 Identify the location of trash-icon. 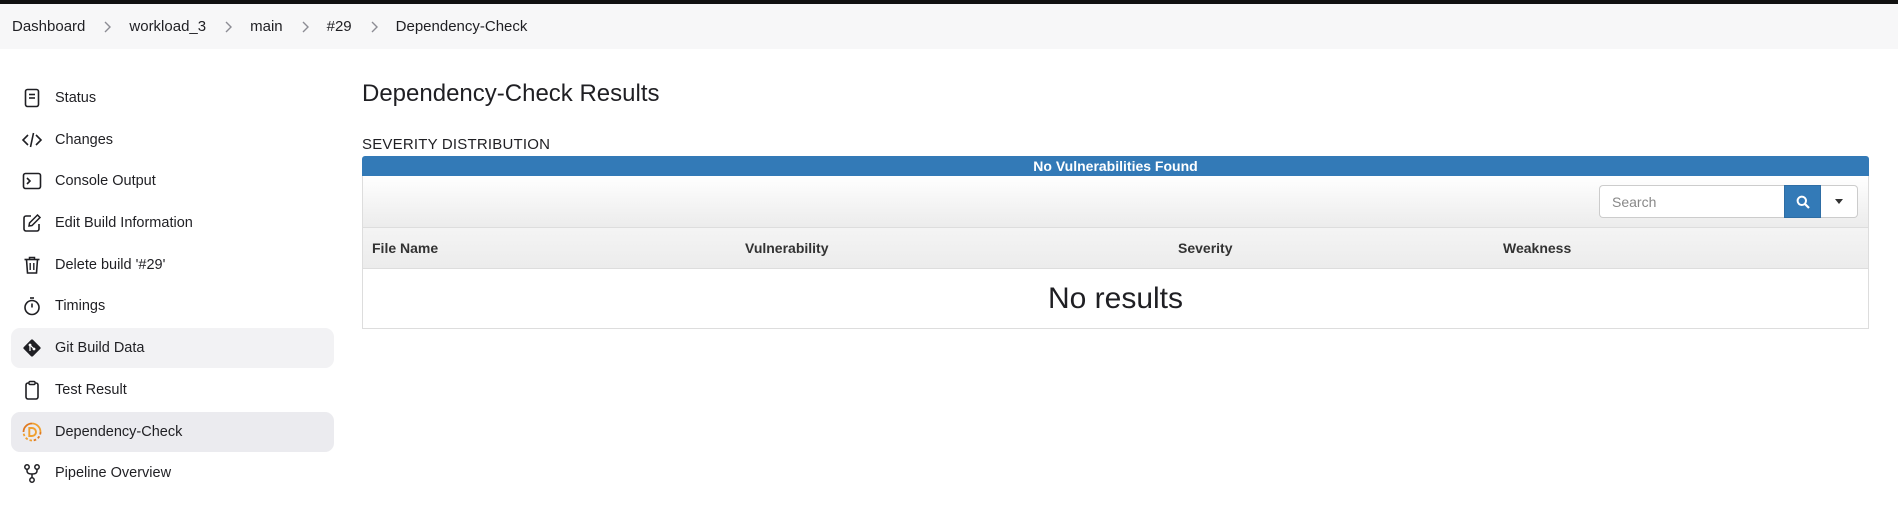
(32, 265).